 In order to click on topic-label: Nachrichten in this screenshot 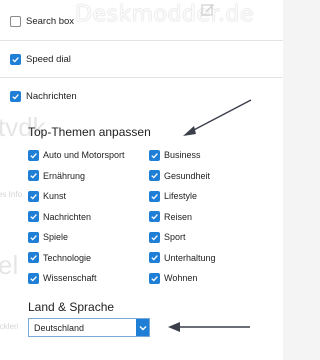, I will do `click(67, 216)`.